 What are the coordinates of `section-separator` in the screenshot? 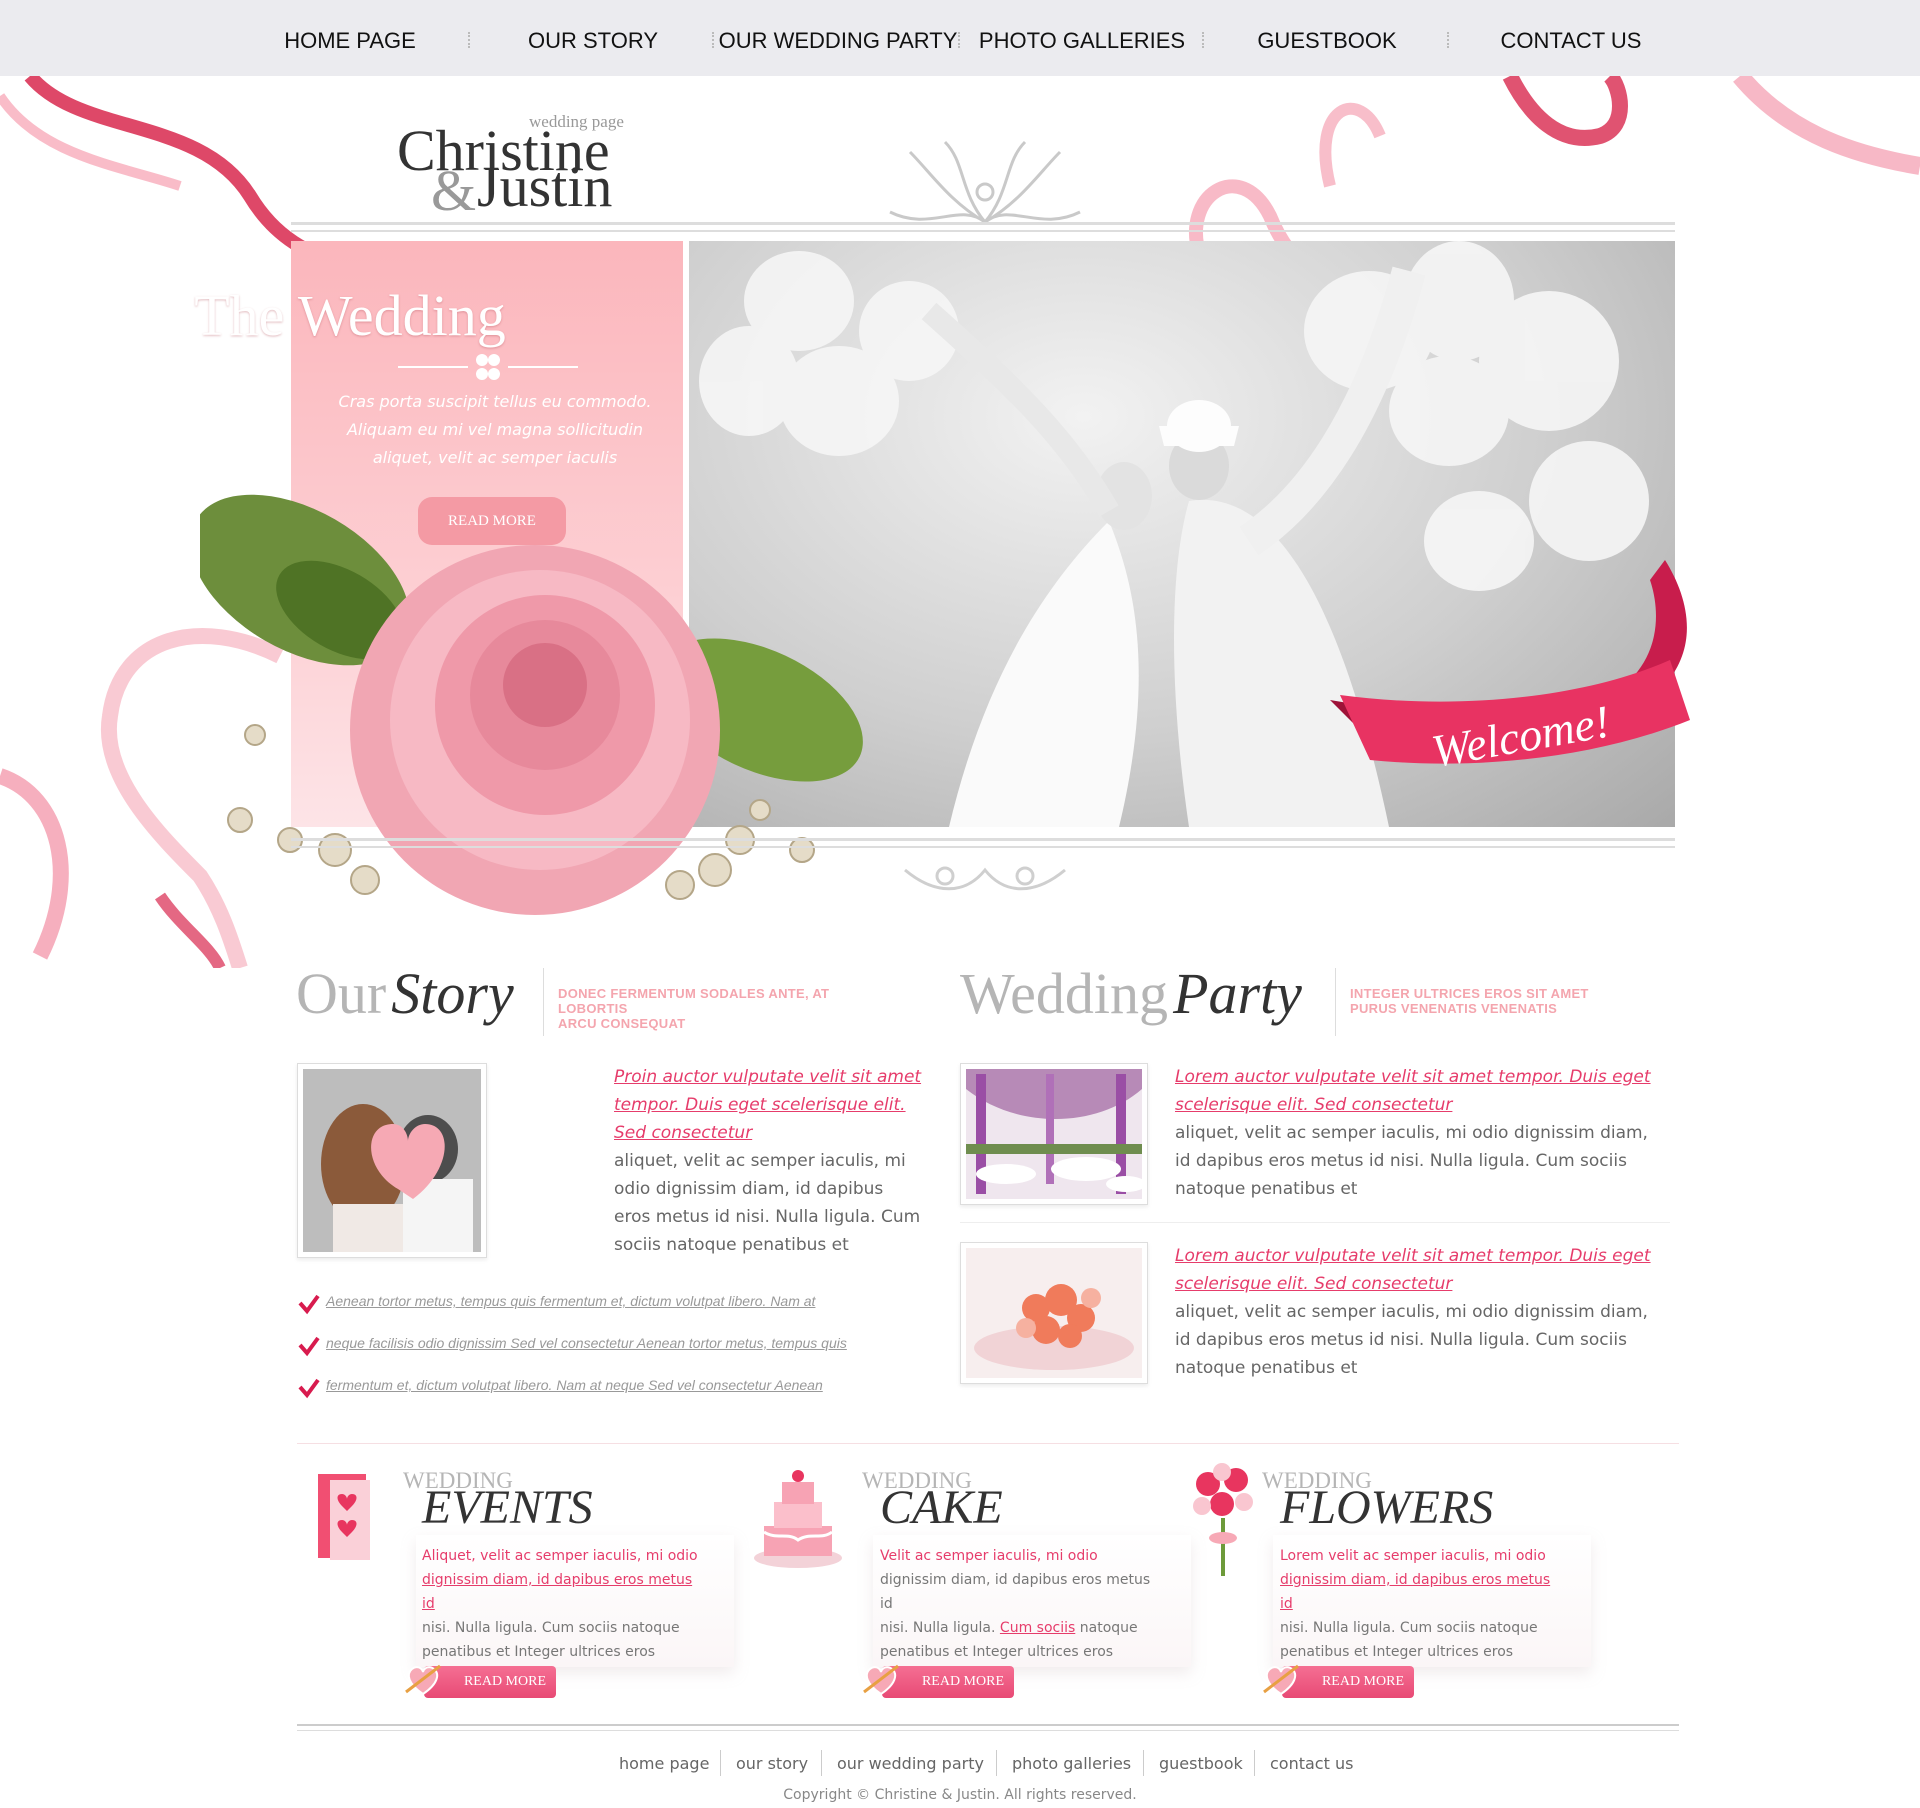 It's located at (988, 1443).